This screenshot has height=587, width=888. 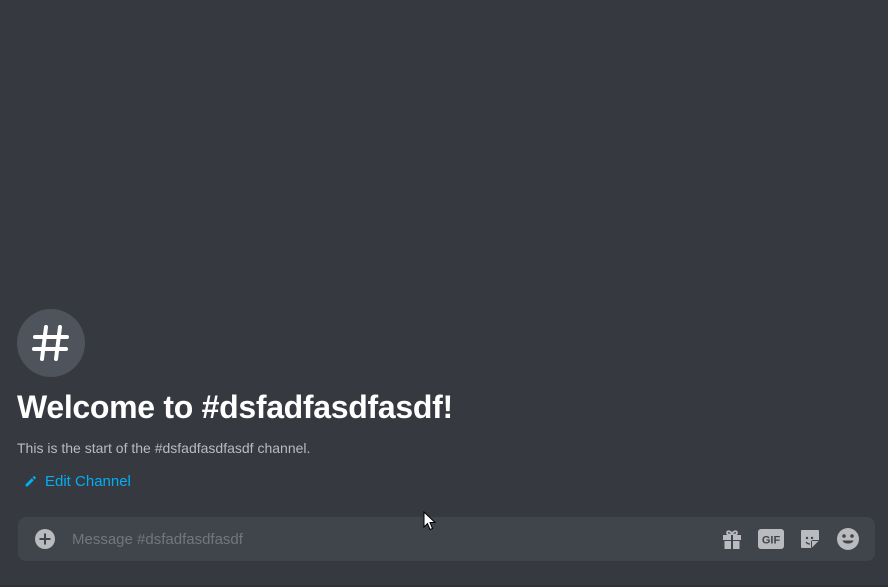 I want to click on emoji-button, so click(x=848, y=539).